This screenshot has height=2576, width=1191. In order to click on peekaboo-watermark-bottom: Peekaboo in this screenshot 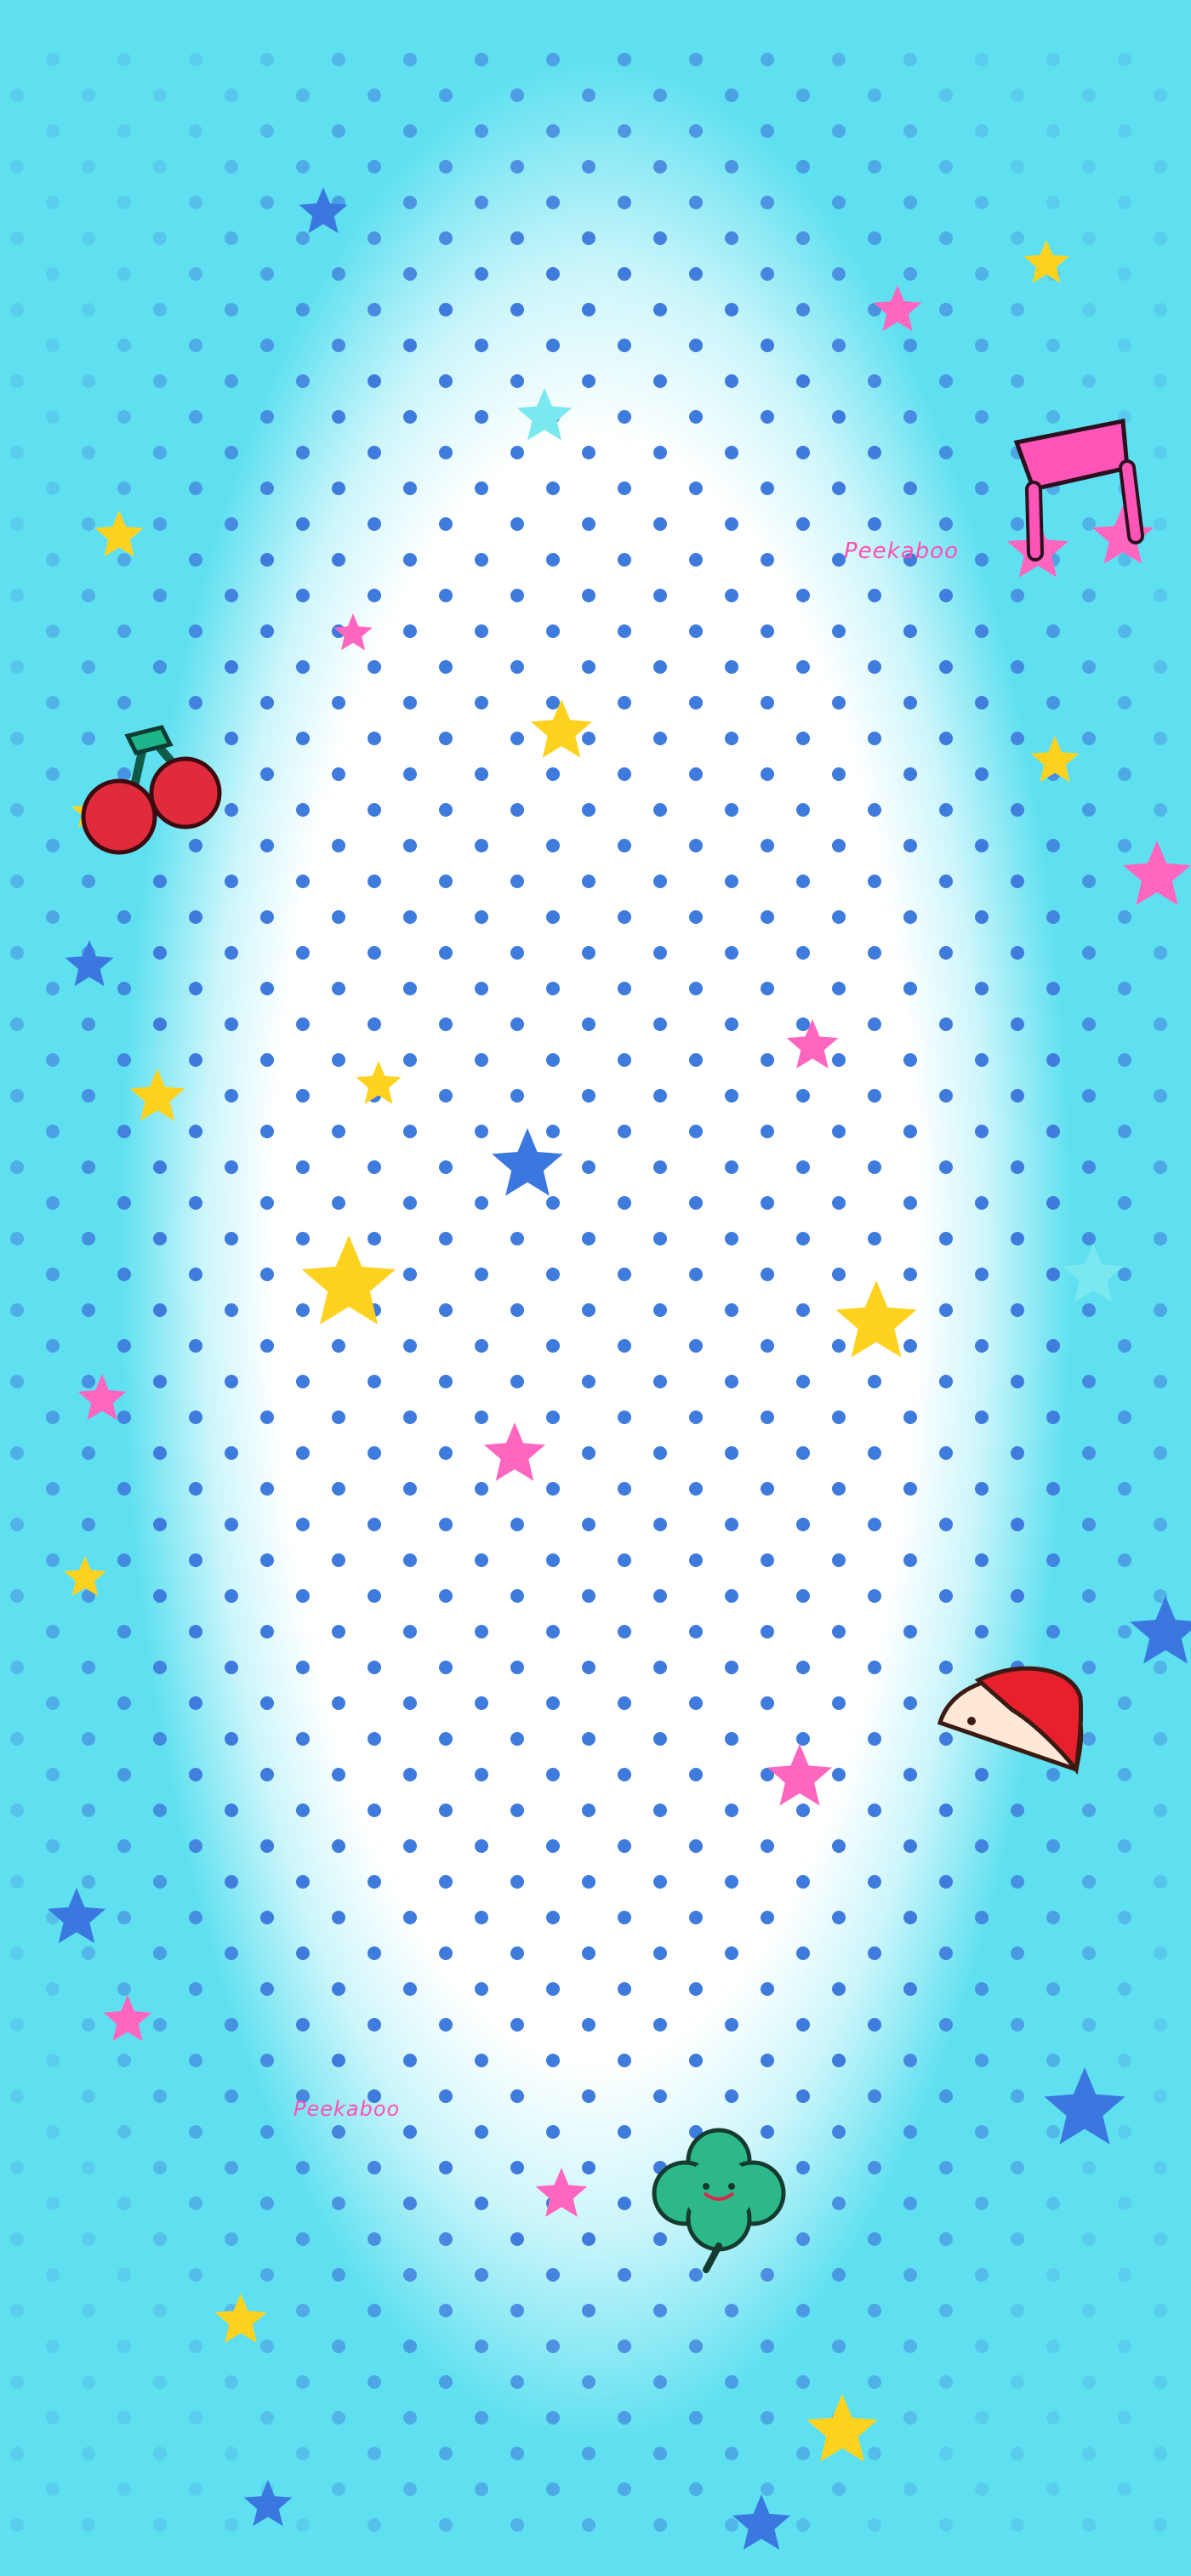, I will do `click(347, 2109)`.